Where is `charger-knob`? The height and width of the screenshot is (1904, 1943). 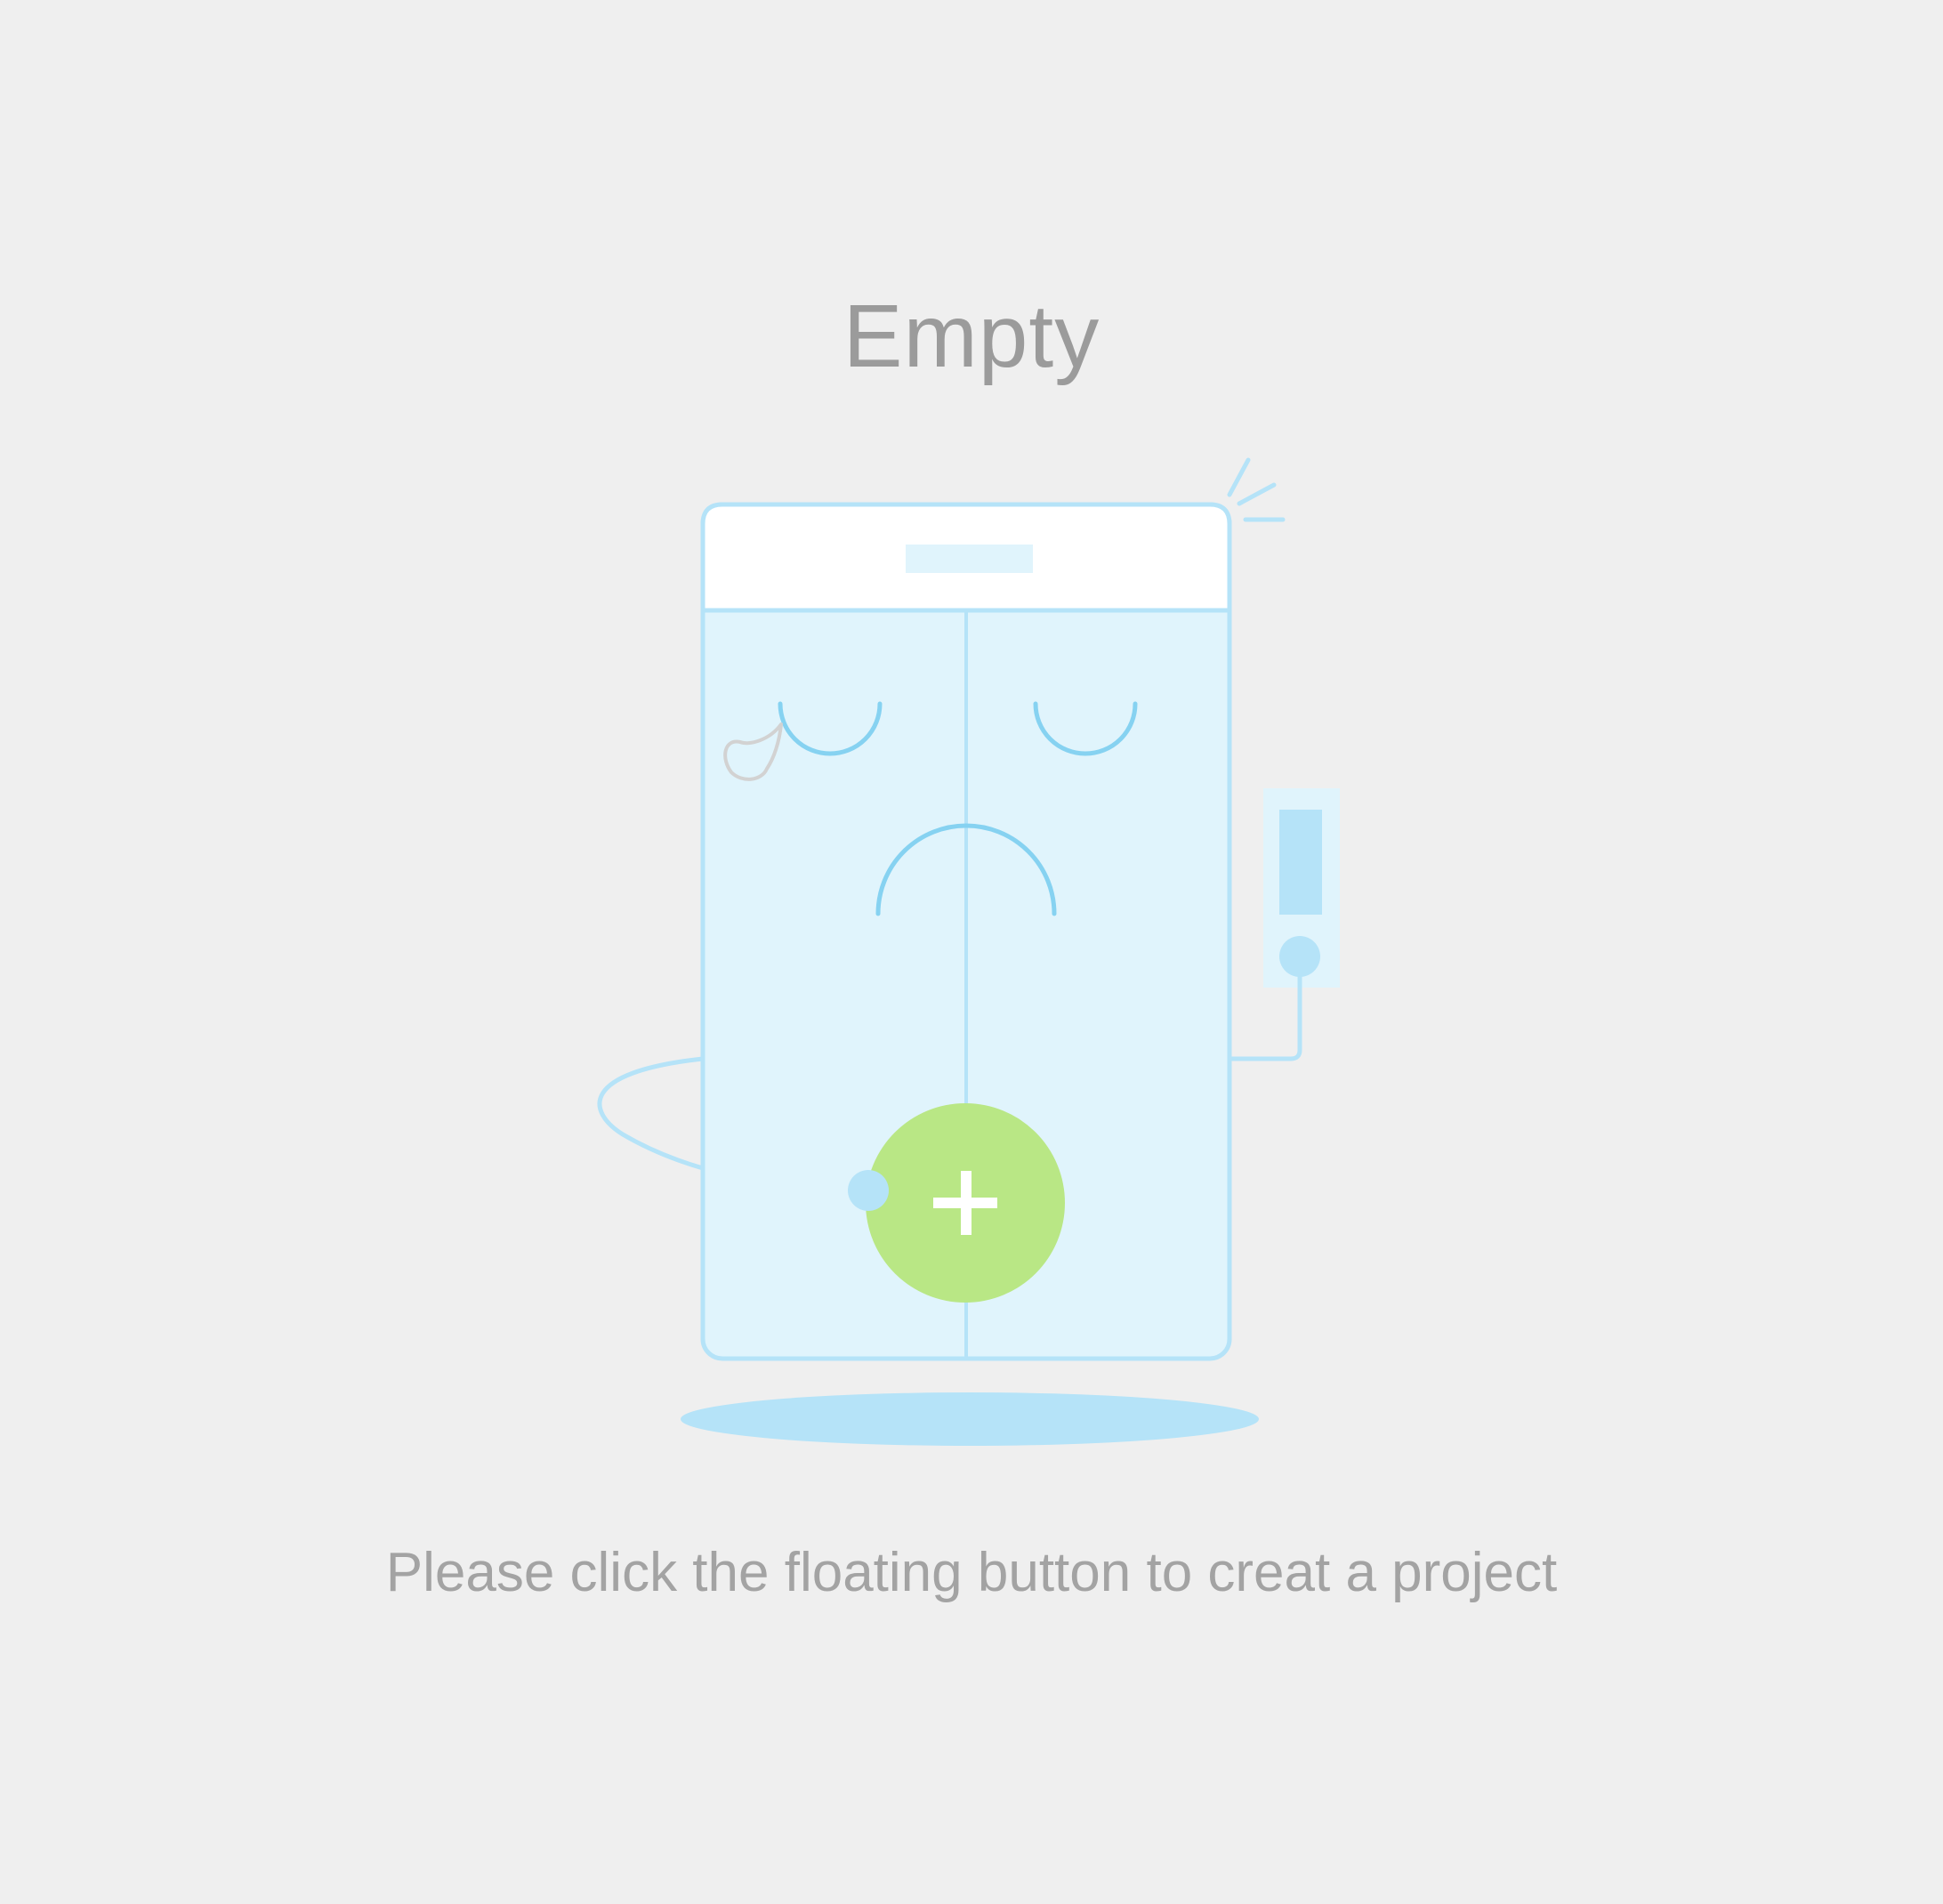 charger-knob is located at coordinates (1299, 956).